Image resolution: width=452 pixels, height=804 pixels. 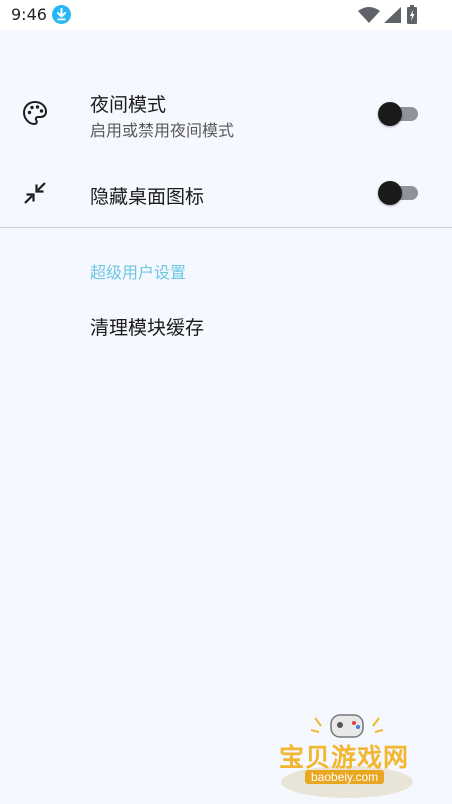 What do you see at coordinates (138, 272) in the screenshot?
I see `superuser-section-header: 超级用户设置` at bounding box center [138, 272].